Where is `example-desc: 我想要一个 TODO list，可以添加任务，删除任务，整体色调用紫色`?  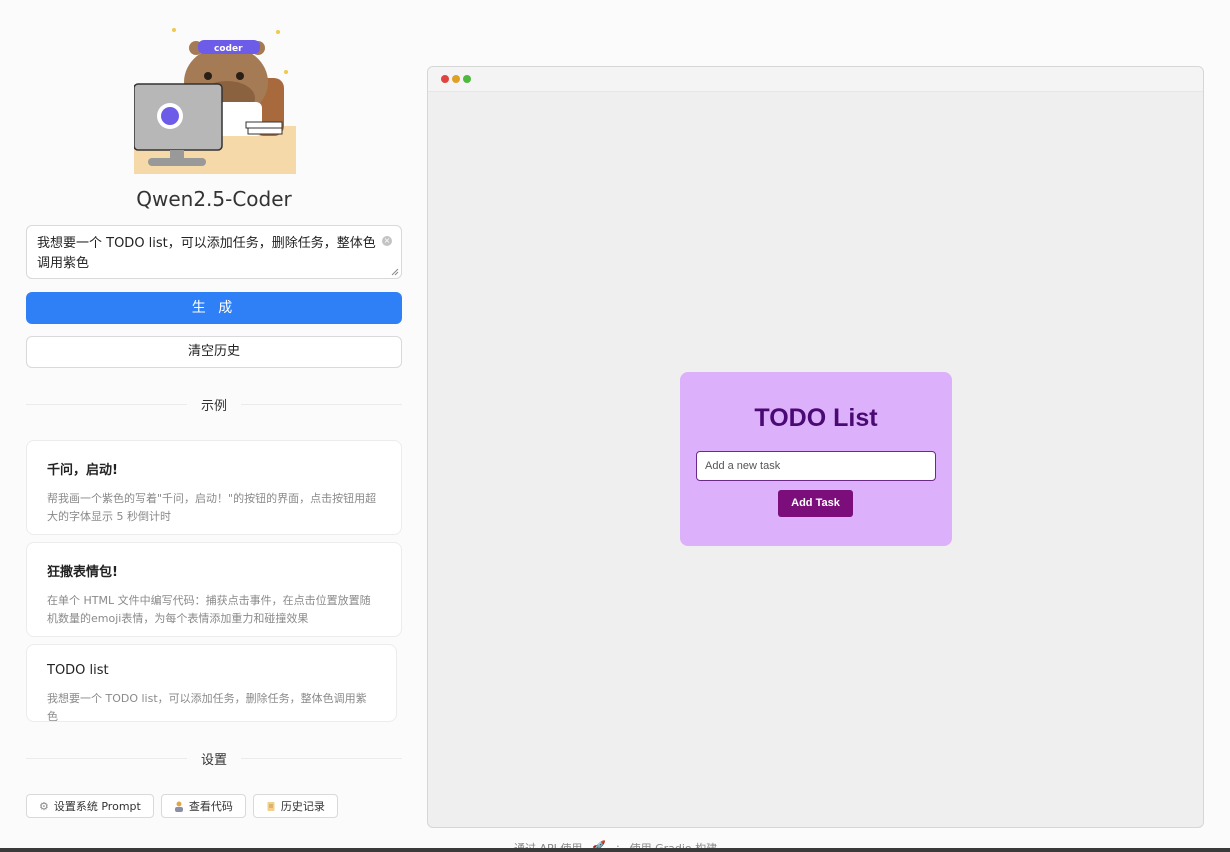 example-desc: 我想要一个 TODO list，可以添加任务，删除任务，整体色调用紫色 is located at coordinates (207, 707).